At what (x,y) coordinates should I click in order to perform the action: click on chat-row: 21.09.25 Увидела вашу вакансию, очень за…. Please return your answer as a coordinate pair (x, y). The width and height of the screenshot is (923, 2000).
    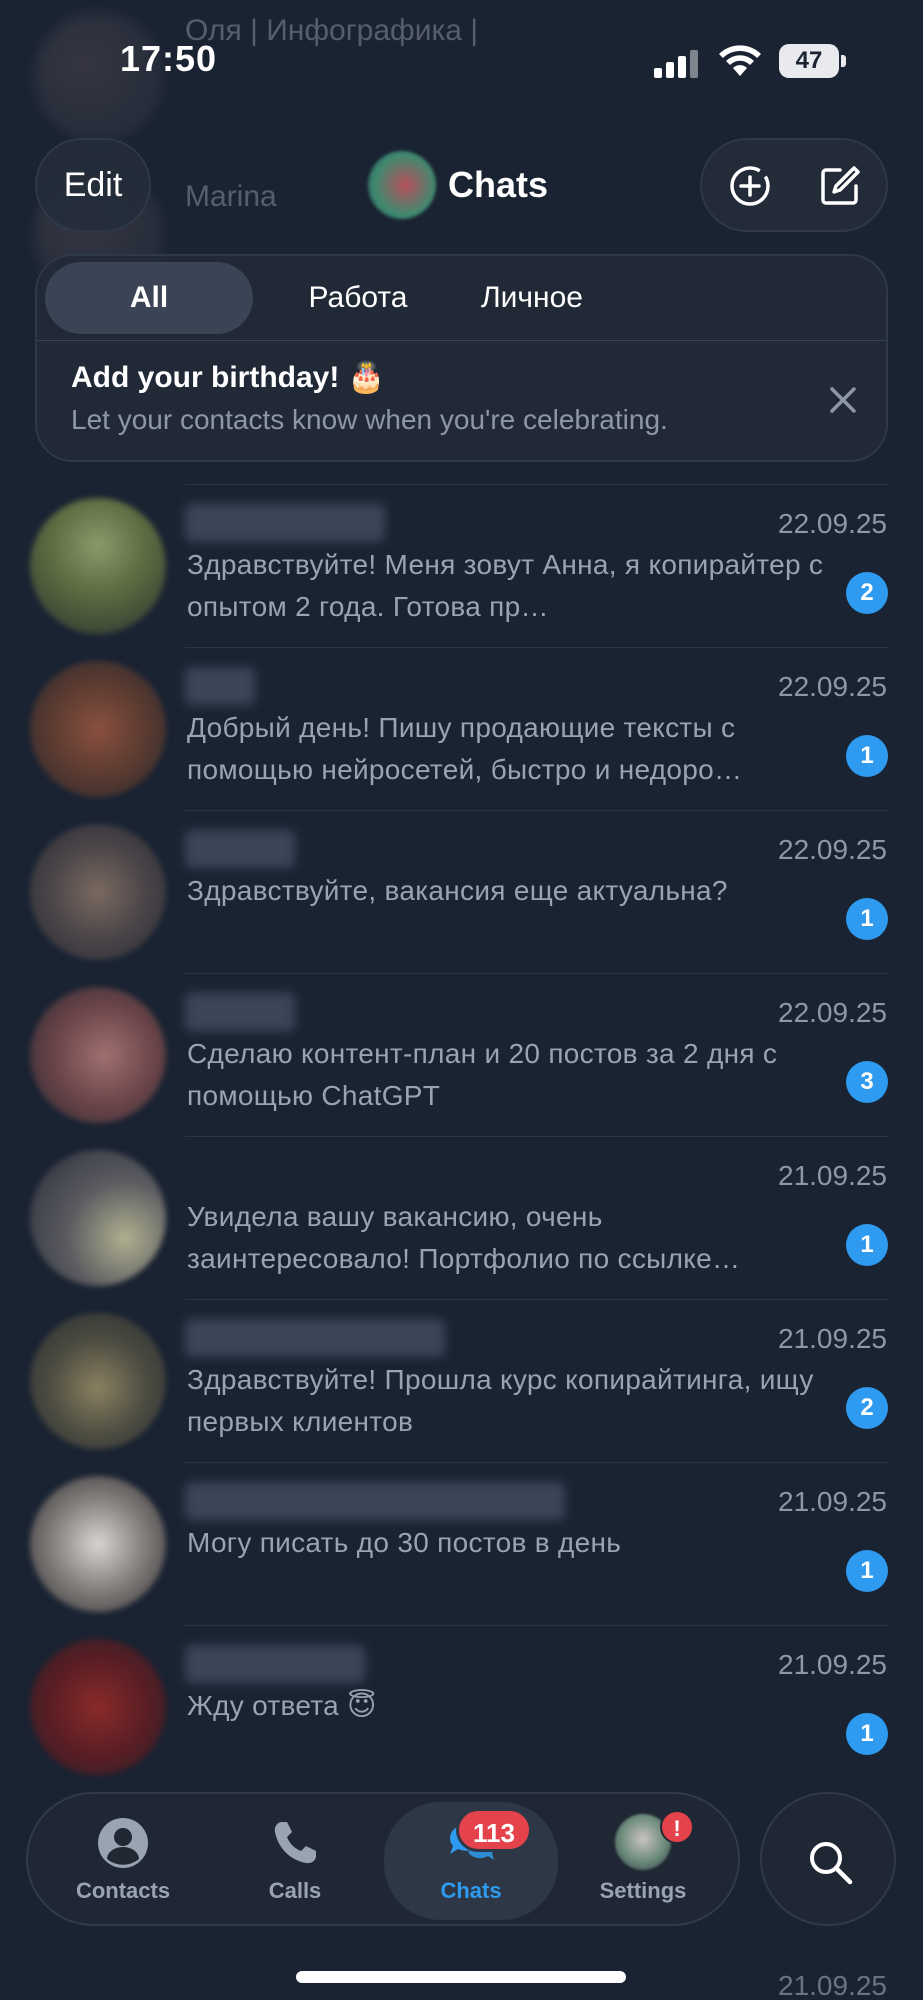
    Looking at the image, I should click on (461, 1217).